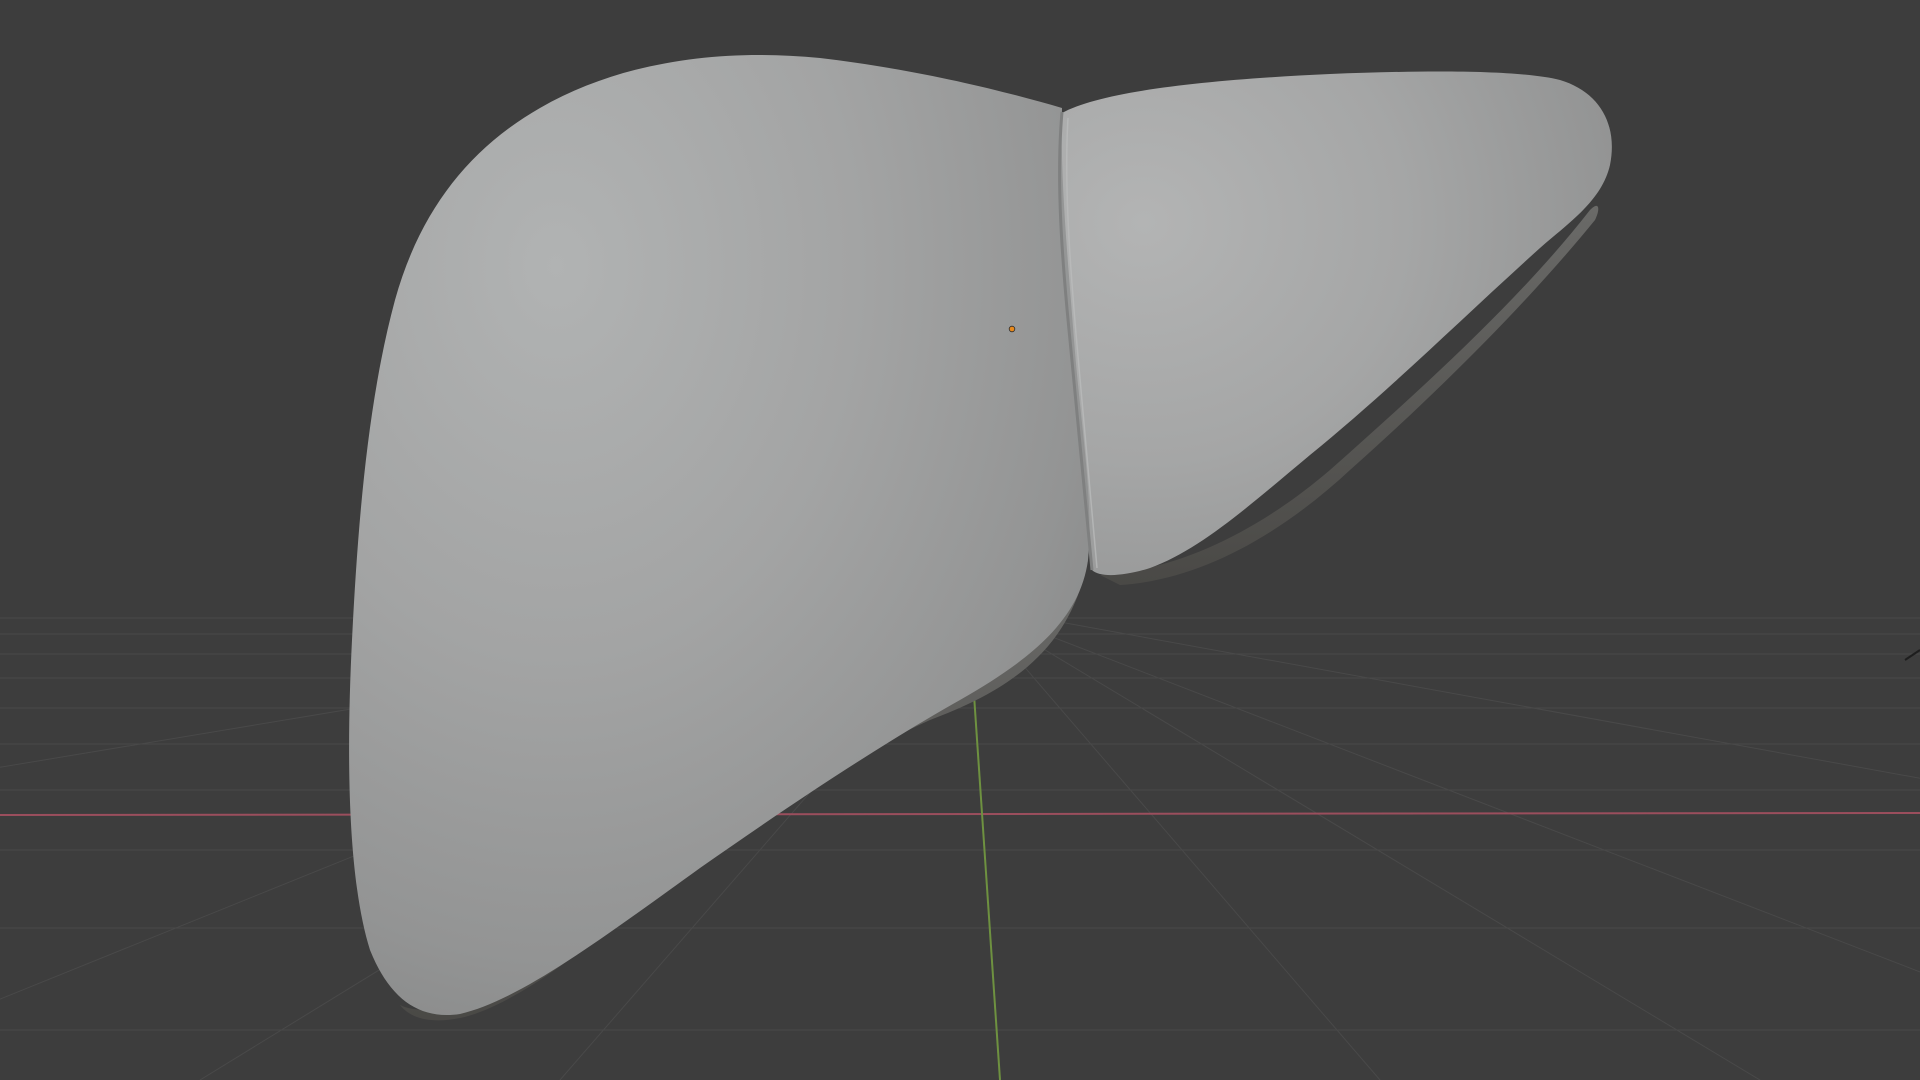 The image size is (1920, 1080). I want to click on object-origin-icon, so click(1012, 329).